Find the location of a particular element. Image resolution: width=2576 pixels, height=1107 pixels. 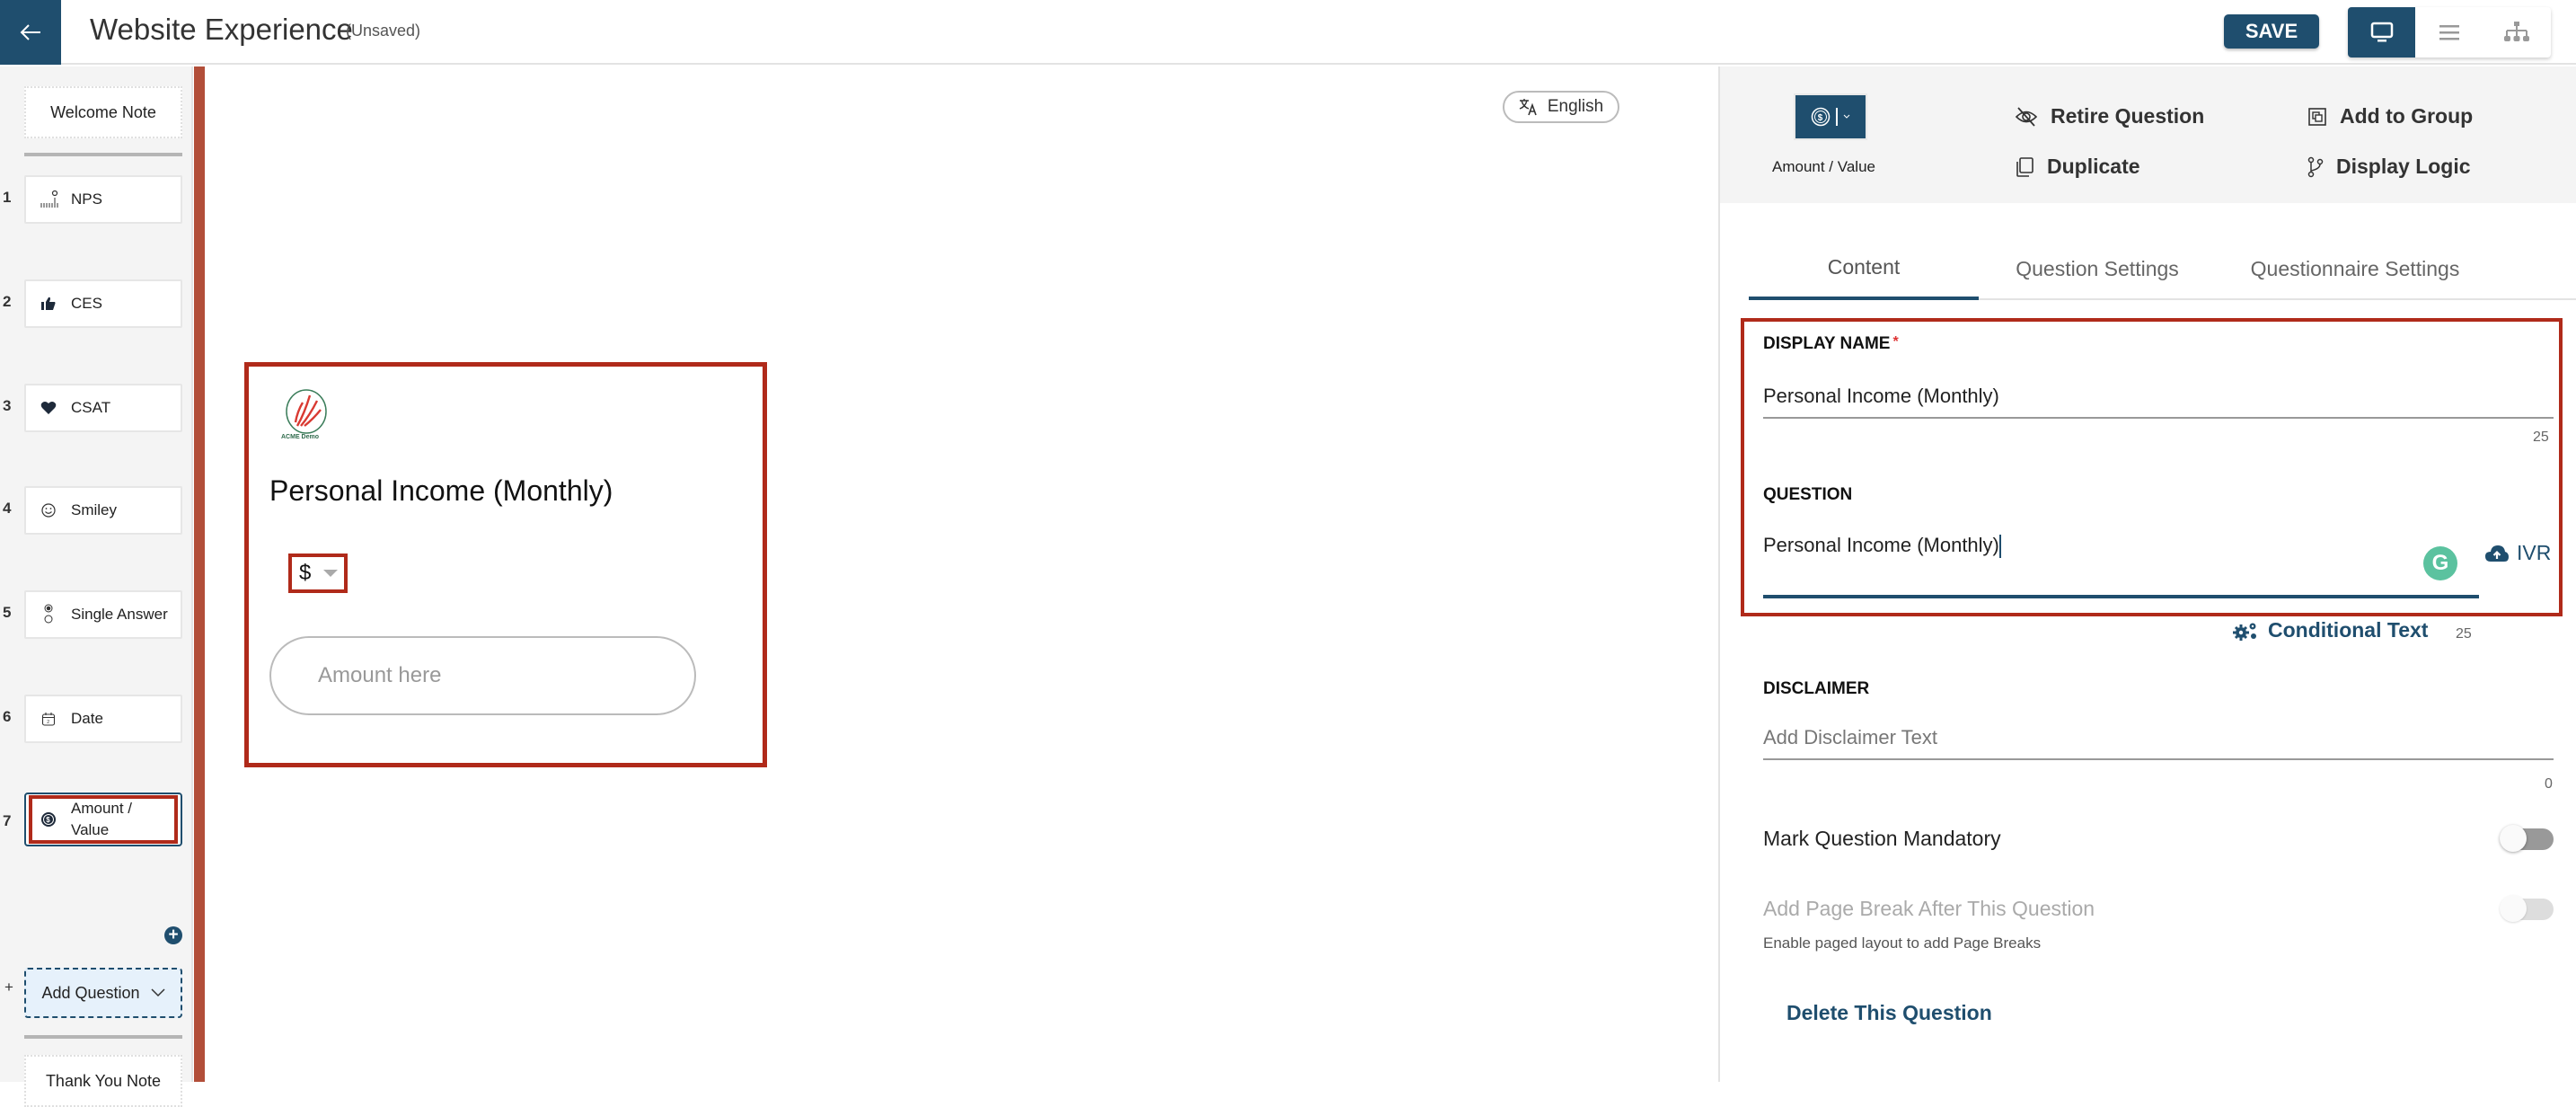

view-toggle is located at coordinates (2449, 32).